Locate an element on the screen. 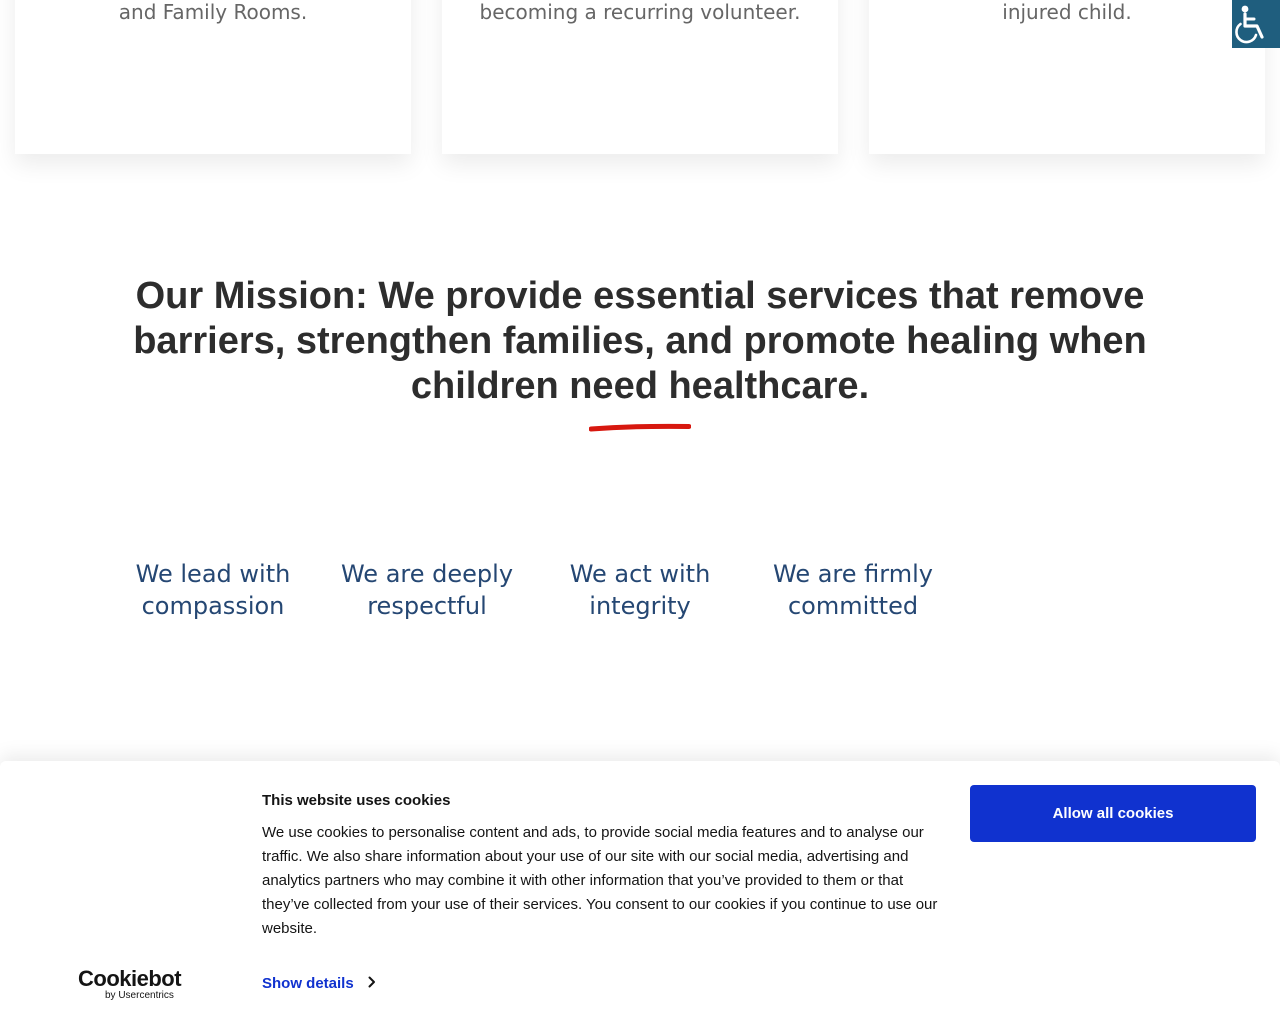 Image resolution: width=1280 pixels, height=1024 pixels. card-text: and Family Rooms. is located at coordinates (213, 12).